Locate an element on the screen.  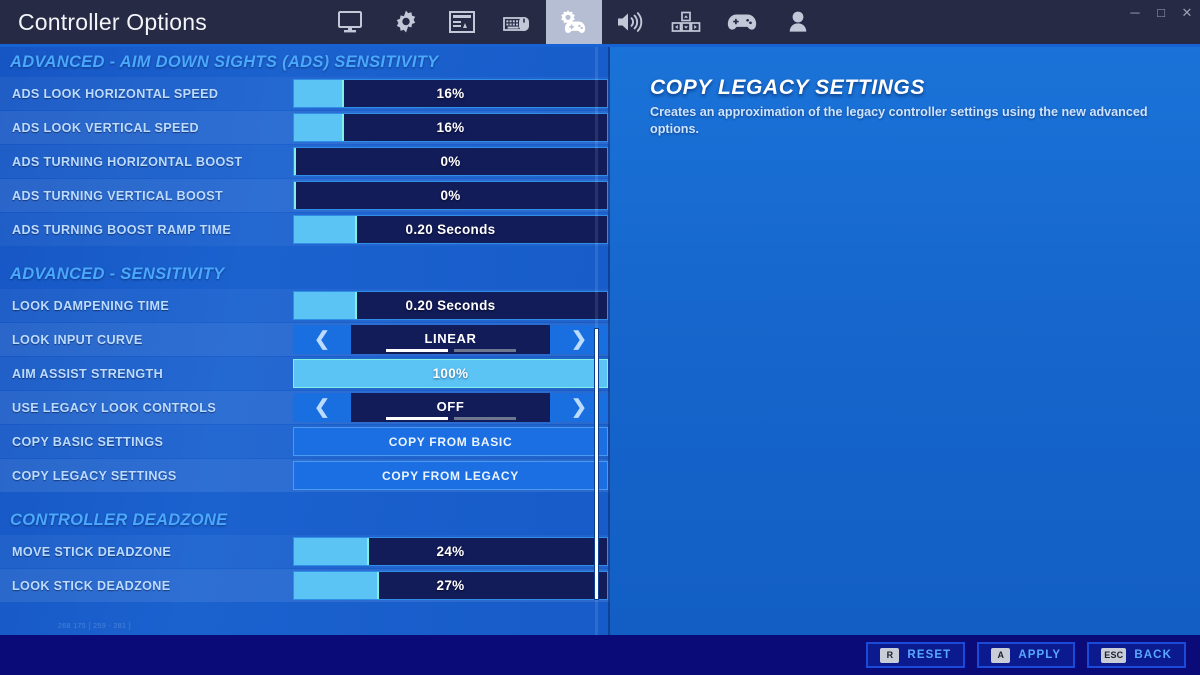
row-ads-look-vertical-speed: ADS LOOK VERTICAL SPEED 16% is located at coordinates (305, 127).